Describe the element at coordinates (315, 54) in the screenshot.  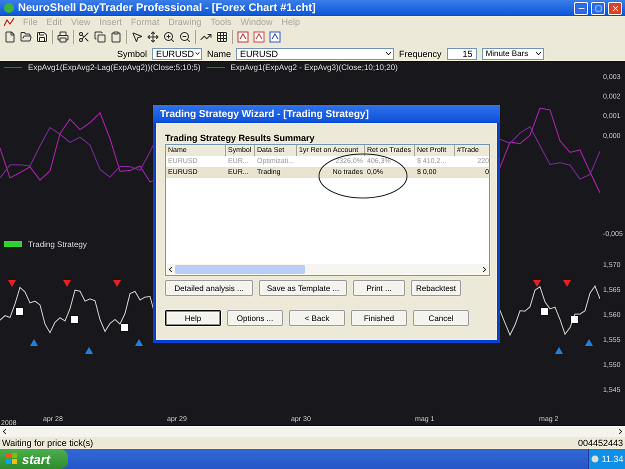
I see `name-dropdown: EURUSD` at that location.